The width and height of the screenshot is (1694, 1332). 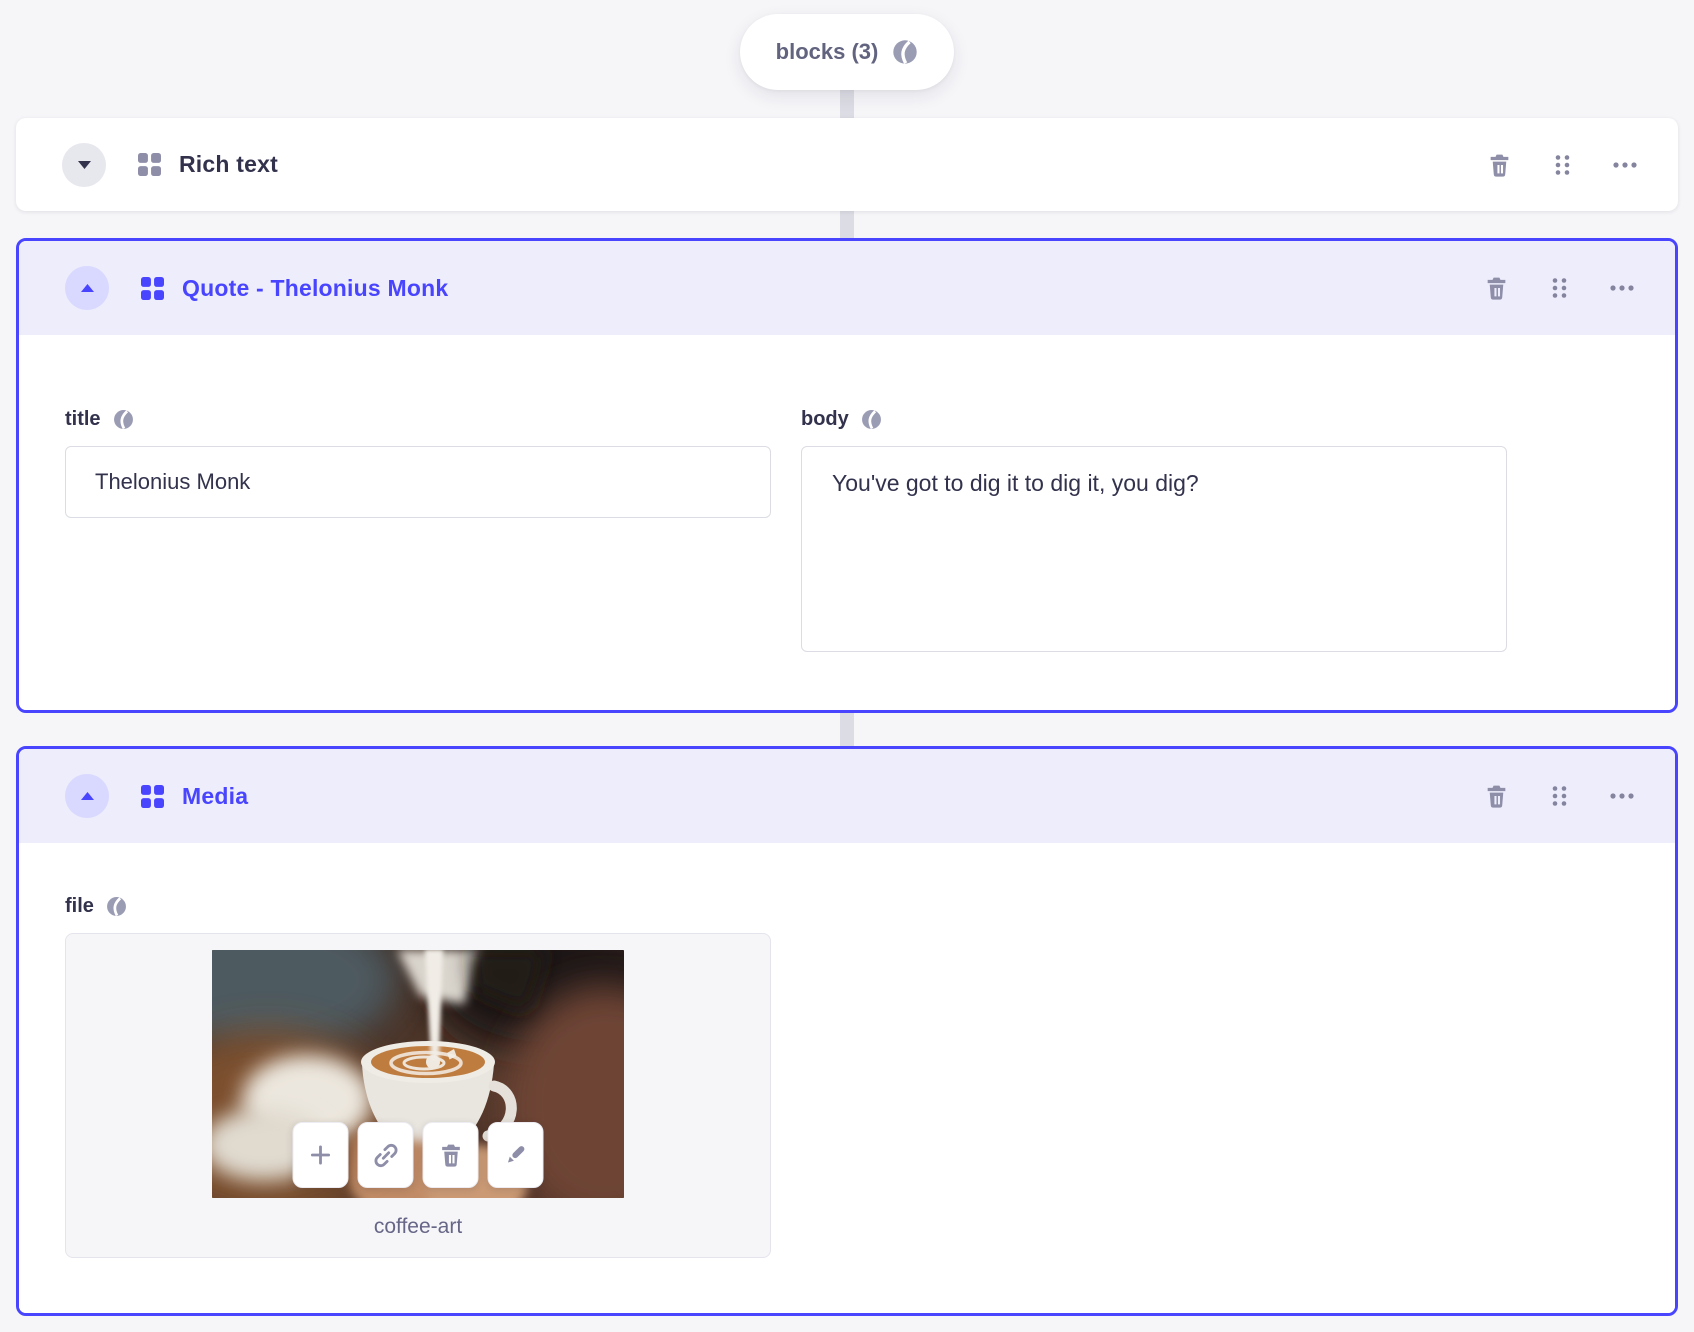 I want to click on edit-media-button, so click(x=515, y=1155).